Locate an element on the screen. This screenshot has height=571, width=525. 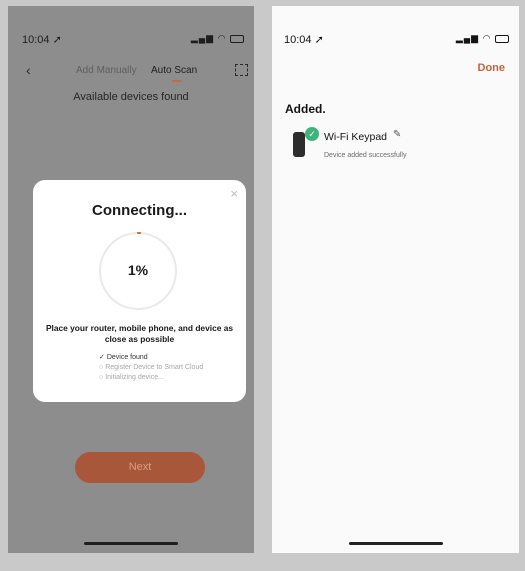
step-item: ✓ Device found is located at coordinates (123, 357).